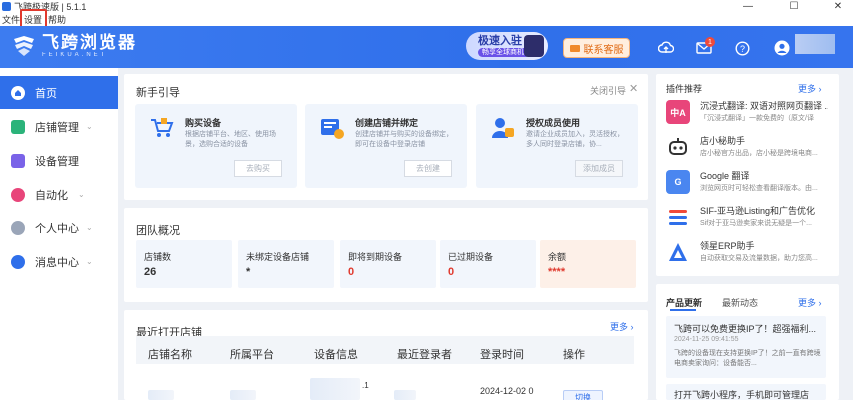 This screenshot has width=853, height=400. What do you see at coordinates (385, 350) in the screenshot?
I see `table-header` at bounding box center [385, 350].